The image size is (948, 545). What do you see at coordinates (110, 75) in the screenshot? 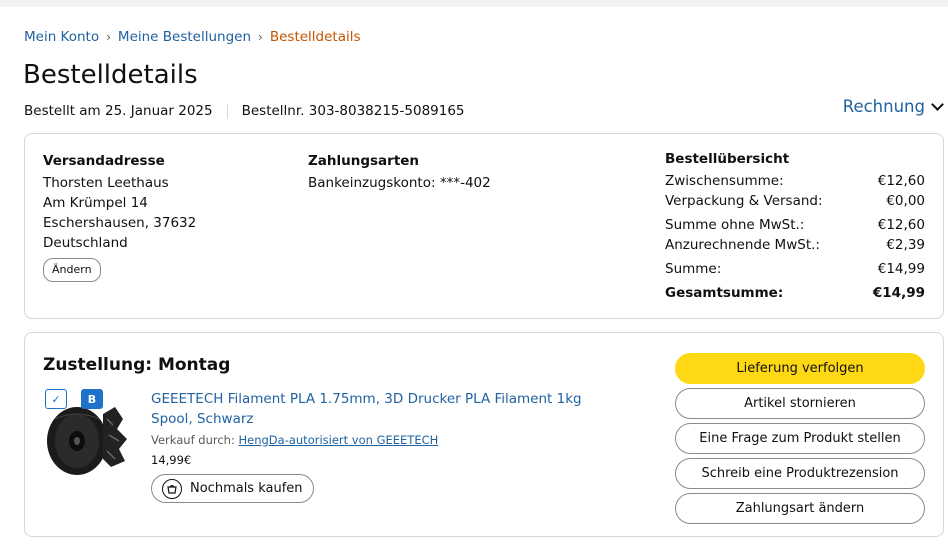
I see `page-title: Bestelldetails` at bounding box center [110, 75].